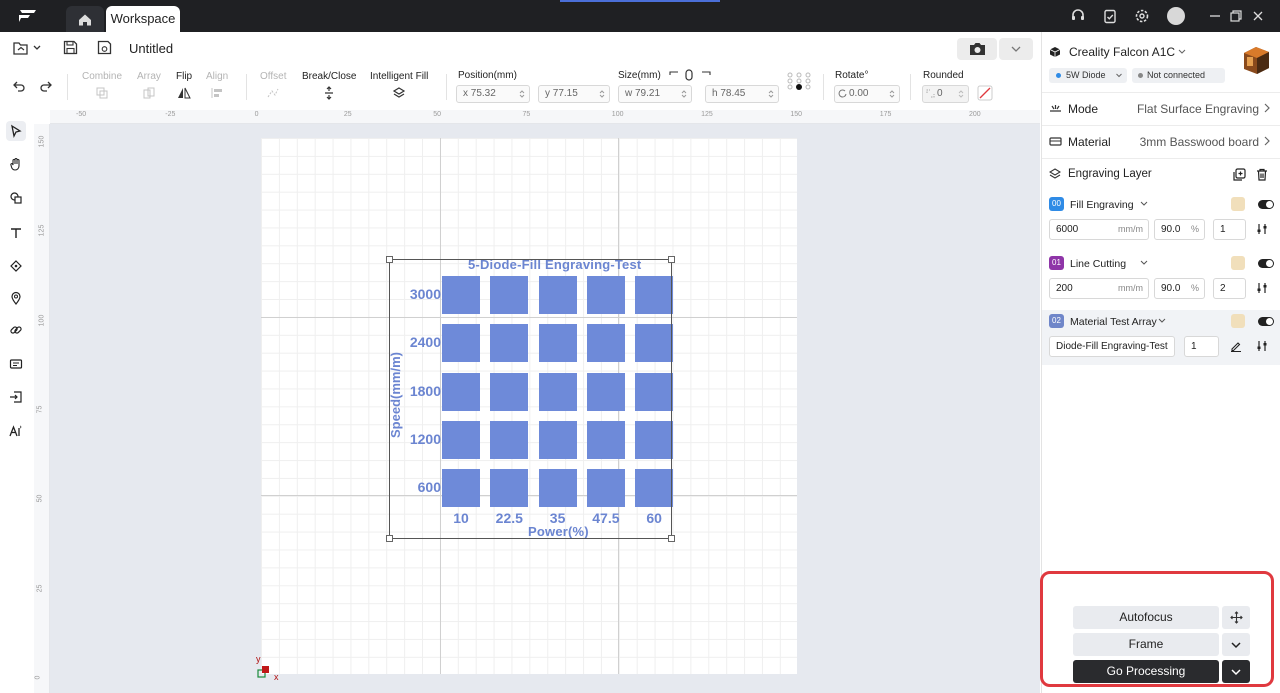 This screenshot has height=693, width=1280. Describe the element at coordinates (1099, 229) in the screenshot. I see `layer-speed-input: 6000 mm/m` at that location.